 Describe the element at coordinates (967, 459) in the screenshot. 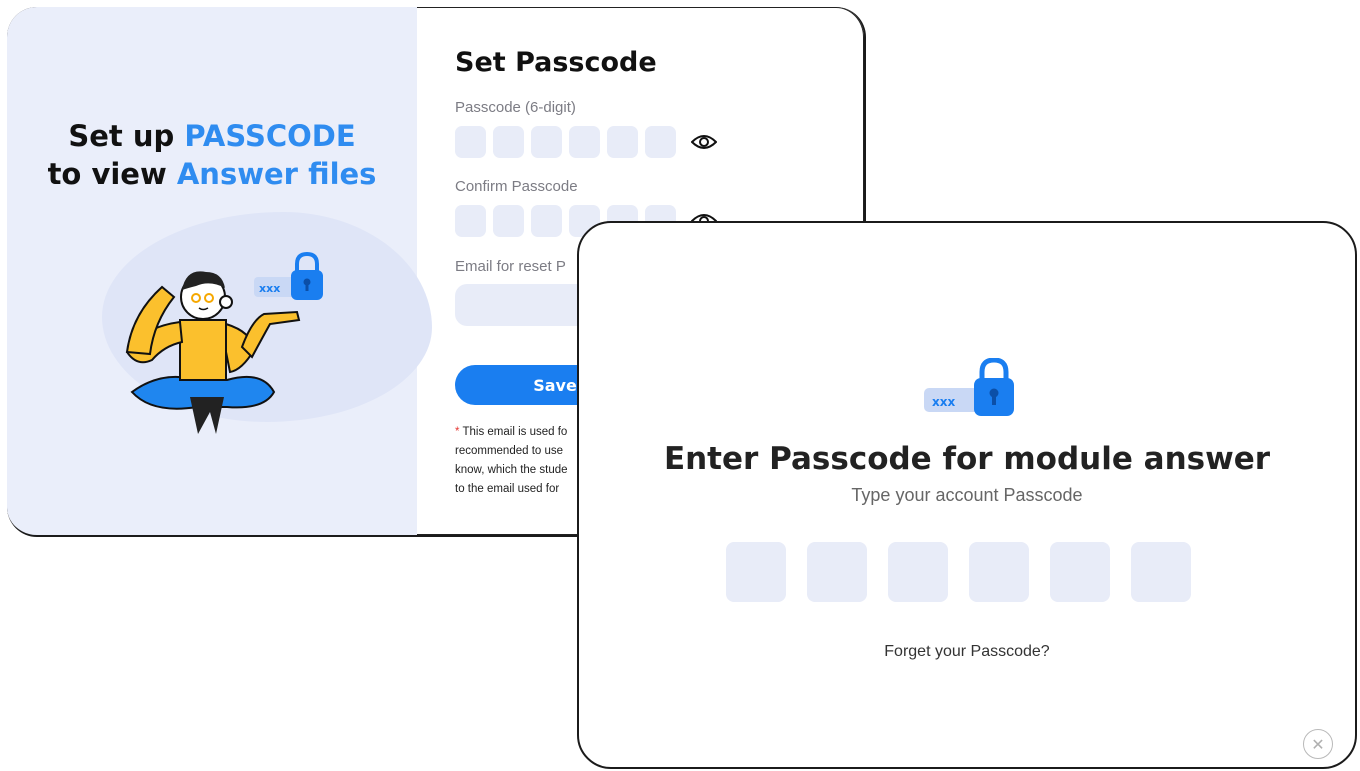

I see `modal-title: Enter Passcode for module answer` at that location.